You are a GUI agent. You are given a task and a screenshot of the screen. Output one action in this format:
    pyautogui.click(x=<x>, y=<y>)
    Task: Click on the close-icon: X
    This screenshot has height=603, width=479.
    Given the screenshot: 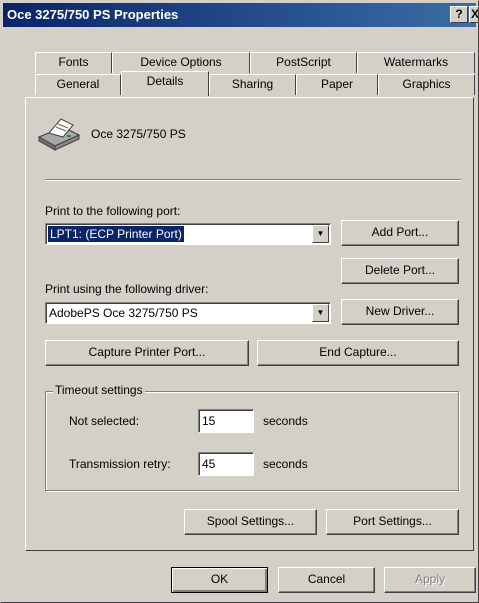 What is the action you would take?
    pyautogui.click(x=475, y=14)
    